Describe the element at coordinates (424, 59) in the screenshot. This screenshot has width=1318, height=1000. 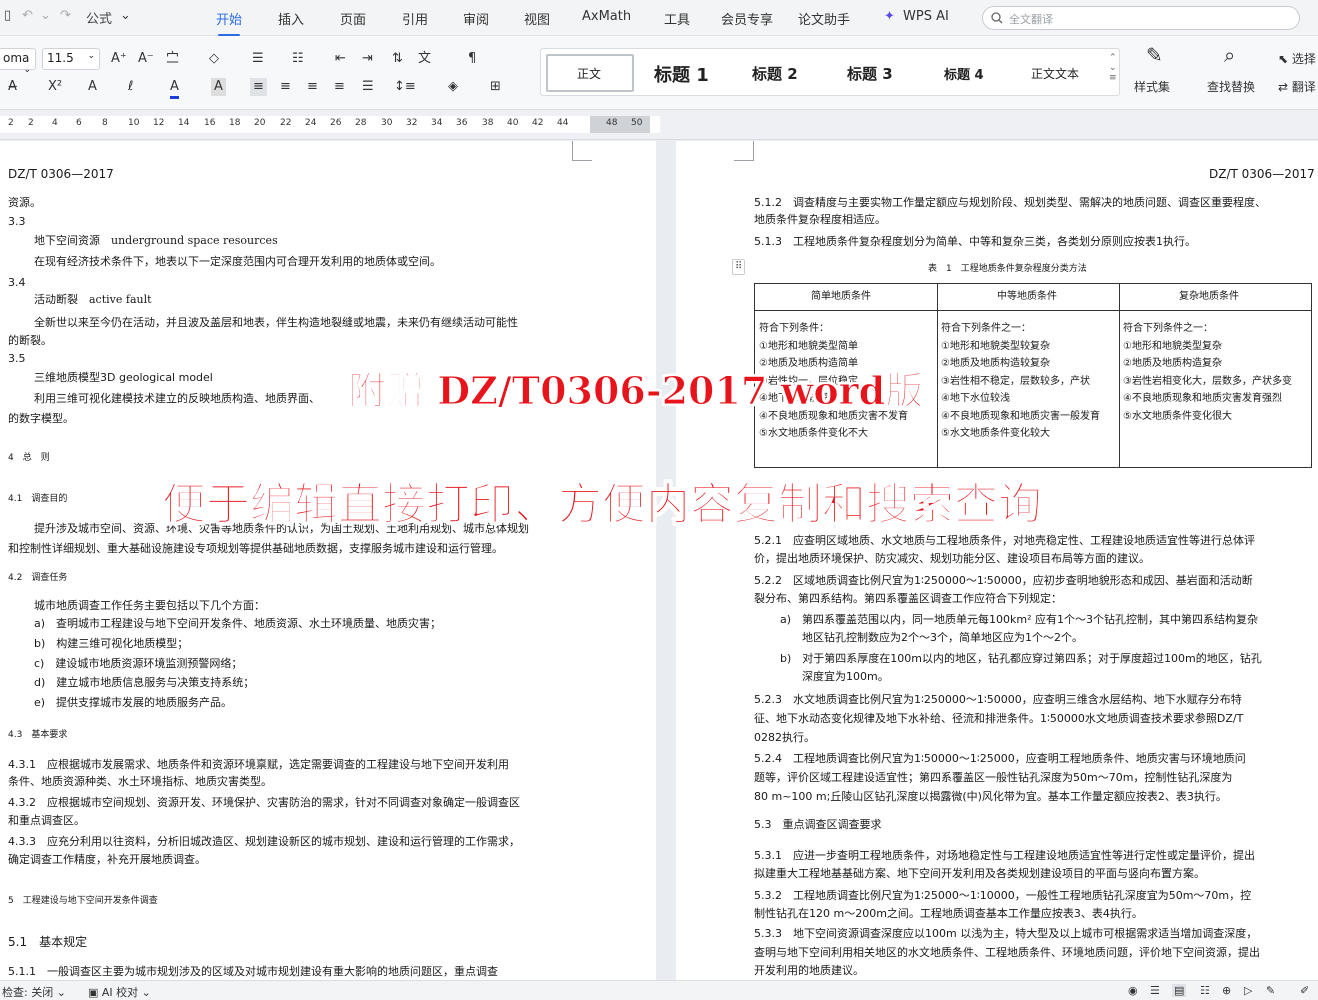
I see `chinese-layout-icon: 文` at that location.